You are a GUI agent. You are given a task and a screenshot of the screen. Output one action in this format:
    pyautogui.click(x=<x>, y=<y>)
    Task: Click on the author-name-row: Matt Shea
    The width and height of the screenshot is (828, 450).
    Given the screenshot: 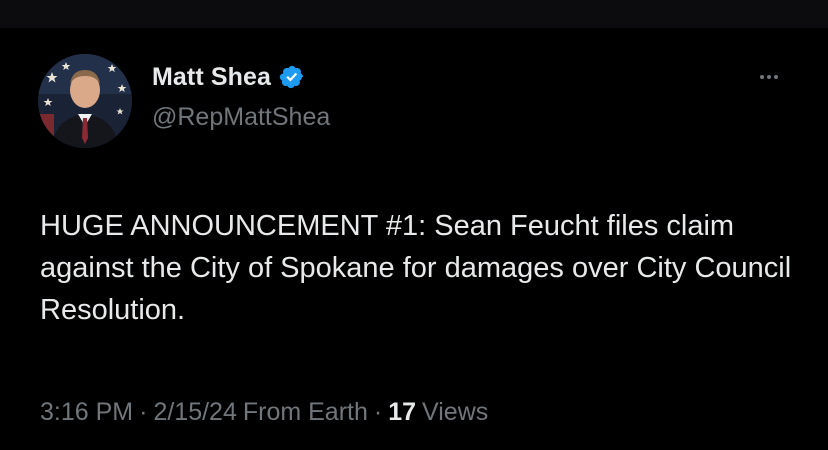 What is the action you would take?
    pyautogui.click(x=228, y=77)
    